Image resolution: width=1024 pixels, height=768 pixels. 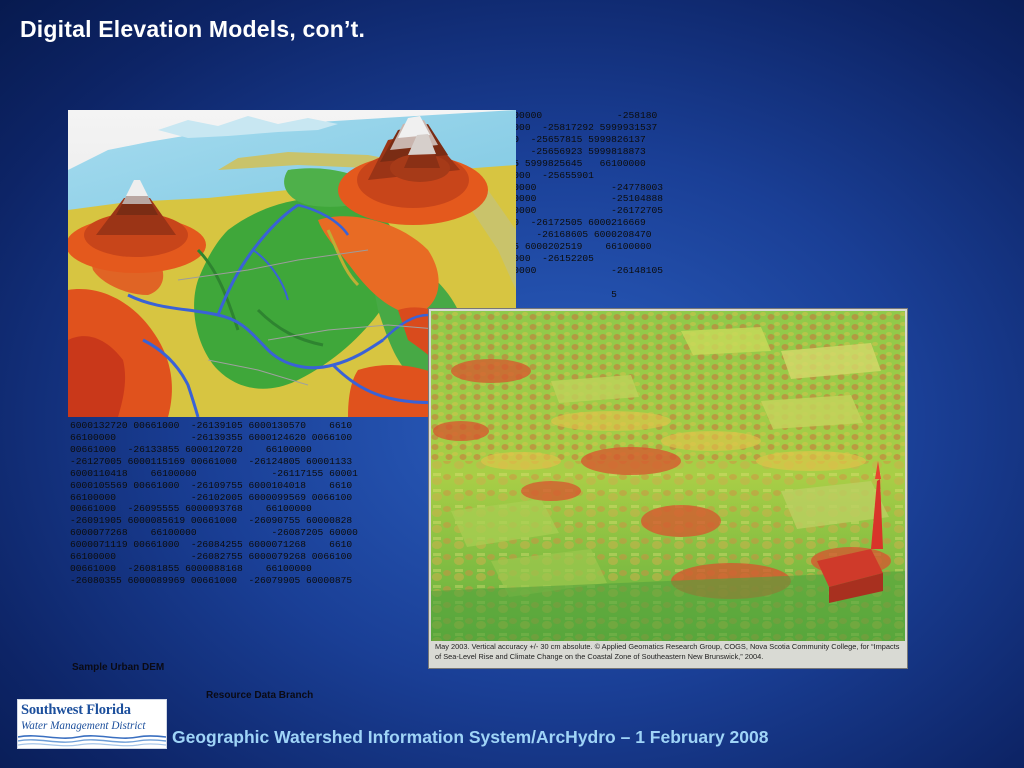 I want to click on logo-waves-icon, so click(x=92, y=741).